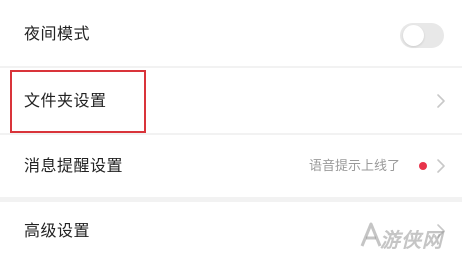 This screenshot has width=462, height=271. What do you see at coordinates (57, 230) in the screenshot?
I see `advanced-settings-label: 高级设置` at bounding box center [57, 230].